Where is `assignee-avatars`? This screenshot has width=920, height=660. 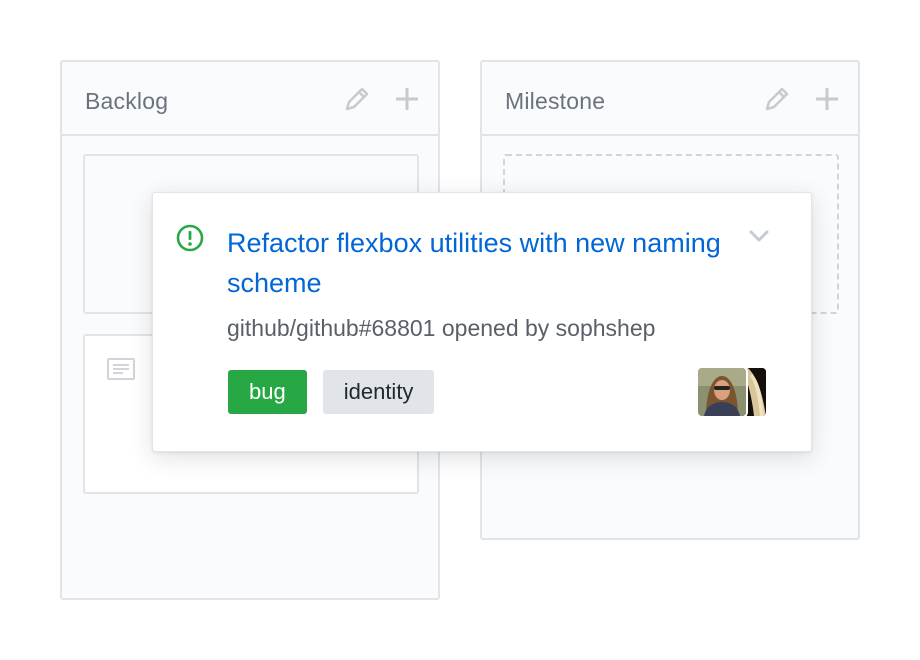 assignee-avatars is located at coordinates (733, 392).